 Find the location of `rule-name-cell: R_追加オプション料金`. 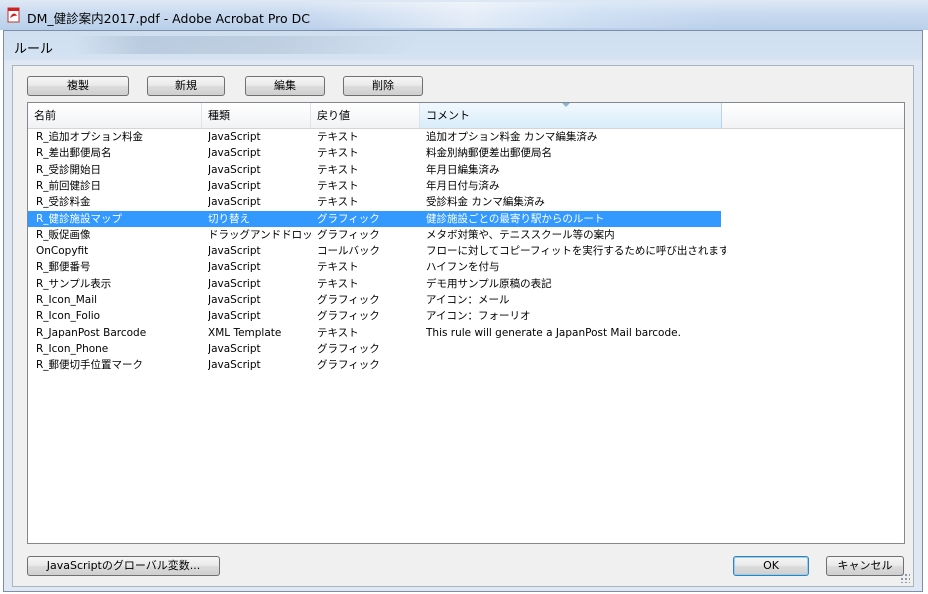

rule-name-cell: R_追加オプション料金 is located at coordinates (90, 137).